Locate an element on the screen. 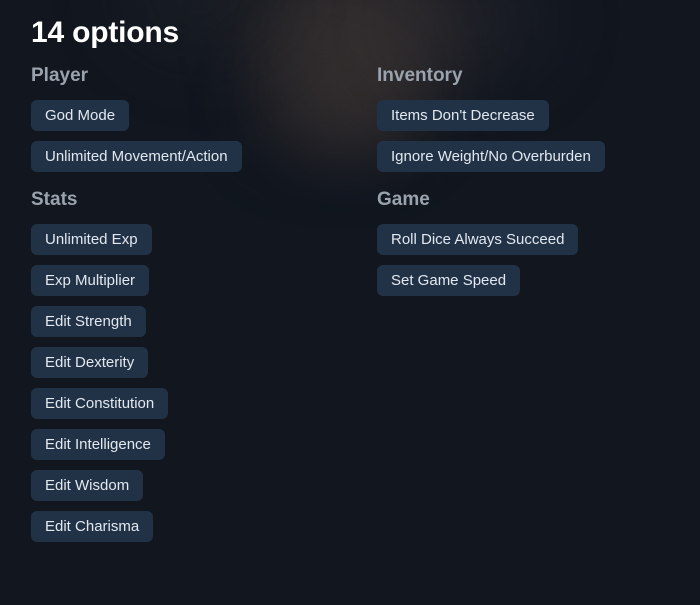 The width and height of the screenshot is (700, 605). option-button-edit-dexterity: Edit Dexterity is located at coordinates (90, 362).